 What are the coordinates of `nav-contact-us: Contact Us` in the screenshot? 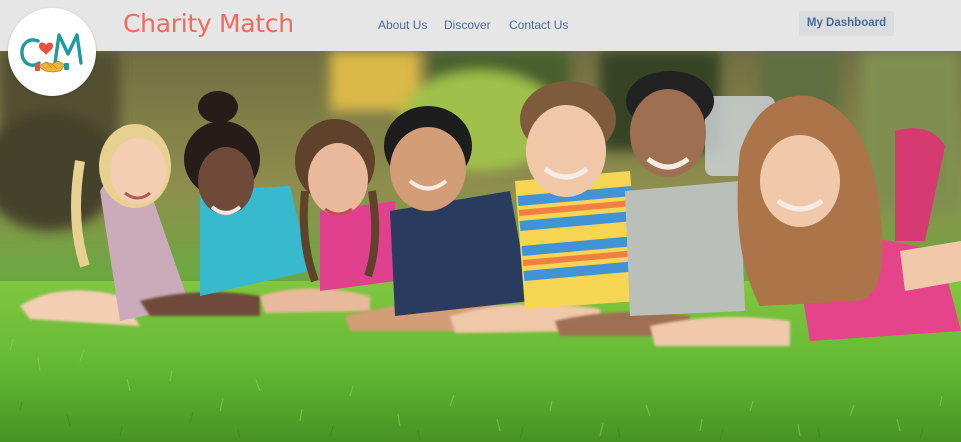 It's located at (538, 25).